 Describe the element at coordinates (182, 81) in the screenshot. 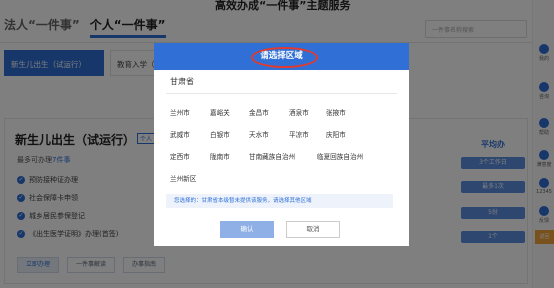

I see `province-label: 甘肃省` at that location.